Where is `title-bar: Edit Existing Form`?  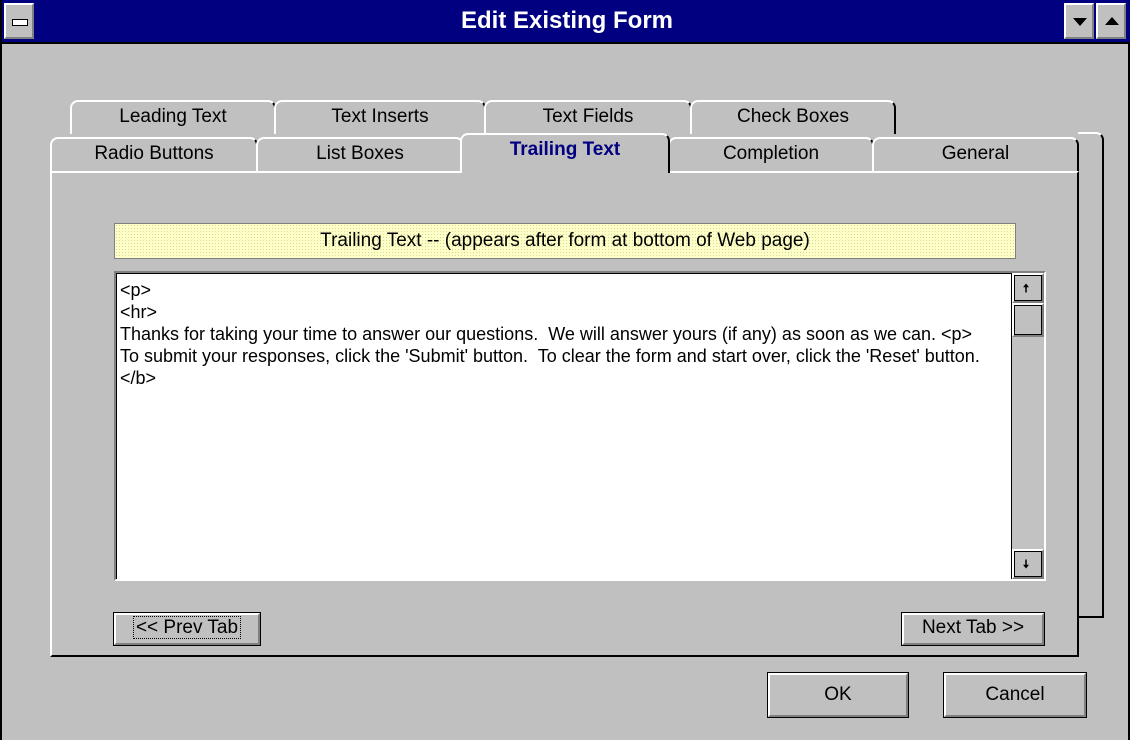
title-bar: Edit Existing Form is located at coordinates (566, 22).